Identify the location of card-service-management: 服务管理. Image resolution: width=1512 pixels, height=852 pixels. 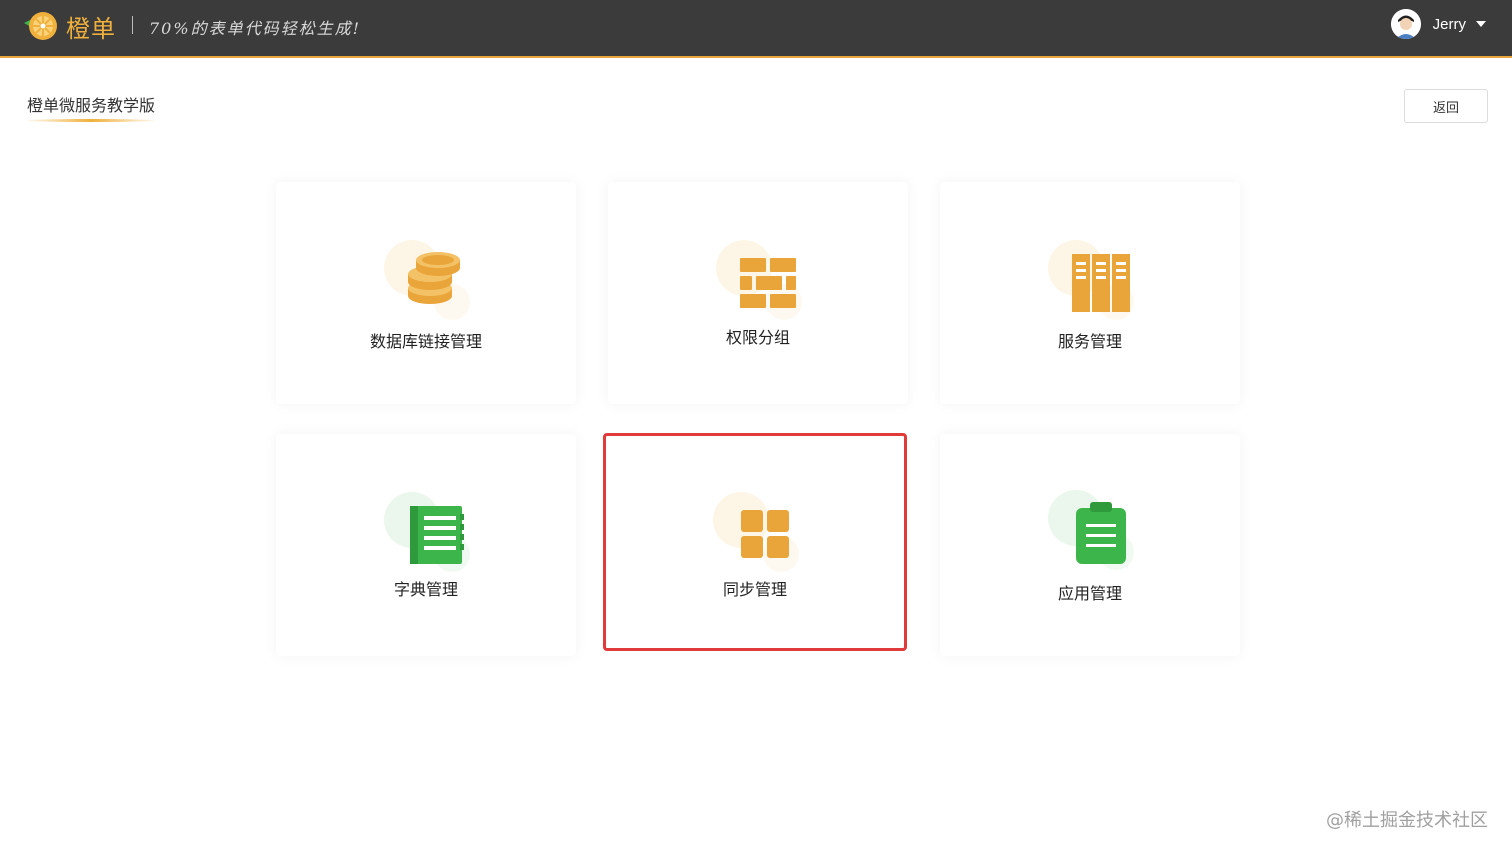
(1090, 293).